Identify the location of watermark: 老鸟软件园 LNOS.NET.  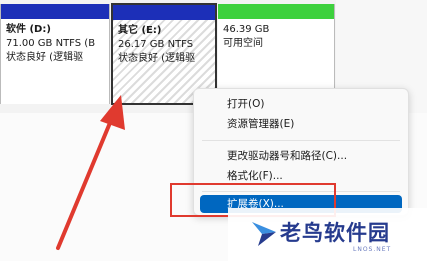
(327, 234).